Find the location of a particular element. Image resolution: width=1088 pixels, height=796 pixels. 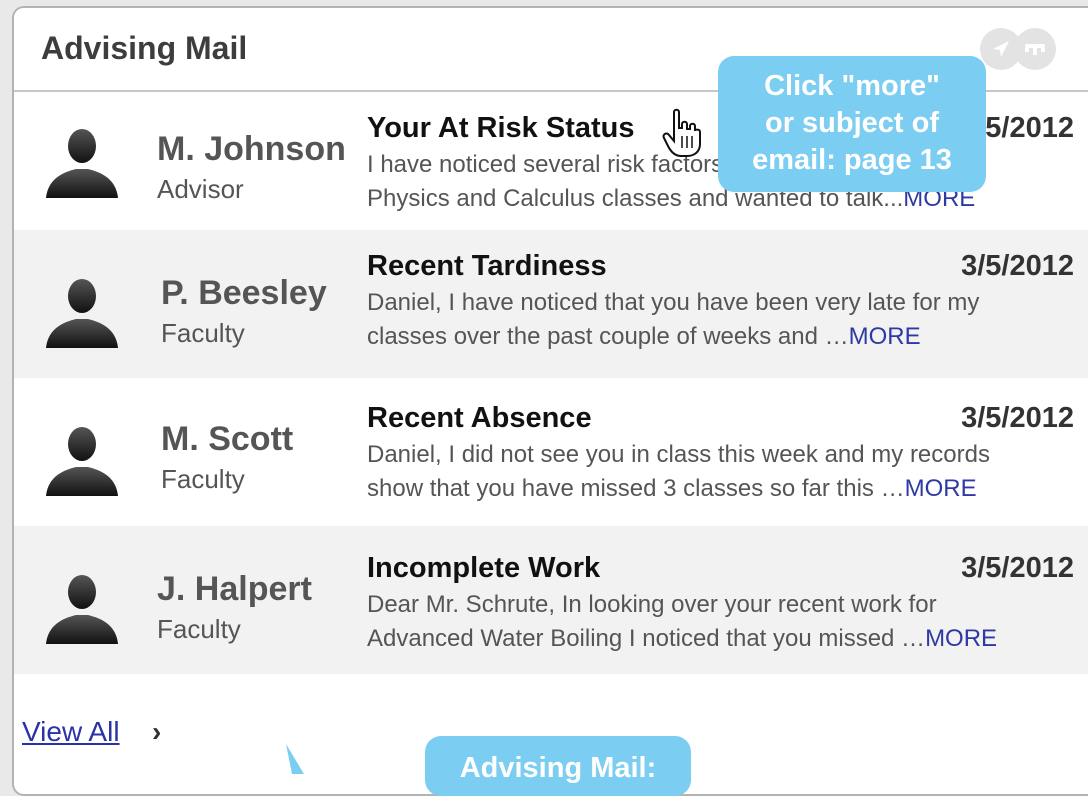

mail-subject-link: Your At Risk Status is located at coordinates (501, 128).